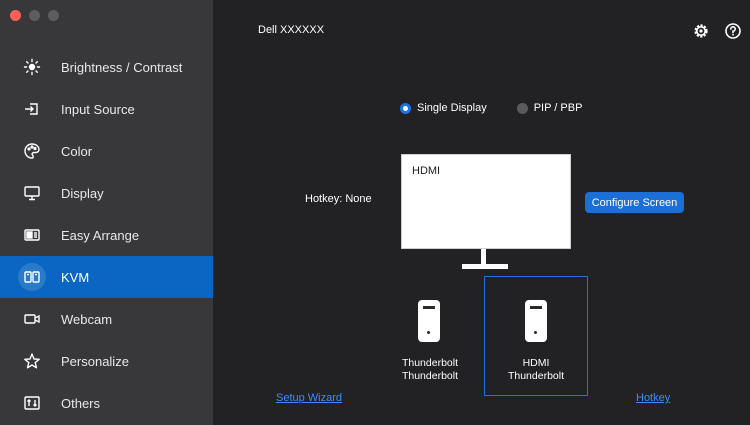 Image resolution: width=750 pixels, height=425 pixels. I want to click on radio-unselected-indicator, so click(522, 108).